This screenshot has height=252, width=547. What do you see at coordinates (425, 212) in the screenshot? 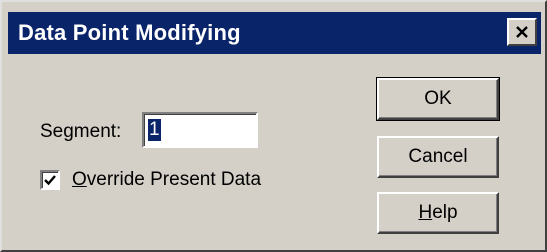
I see `help-mnemonic: H` at bounding box center [425, 212].